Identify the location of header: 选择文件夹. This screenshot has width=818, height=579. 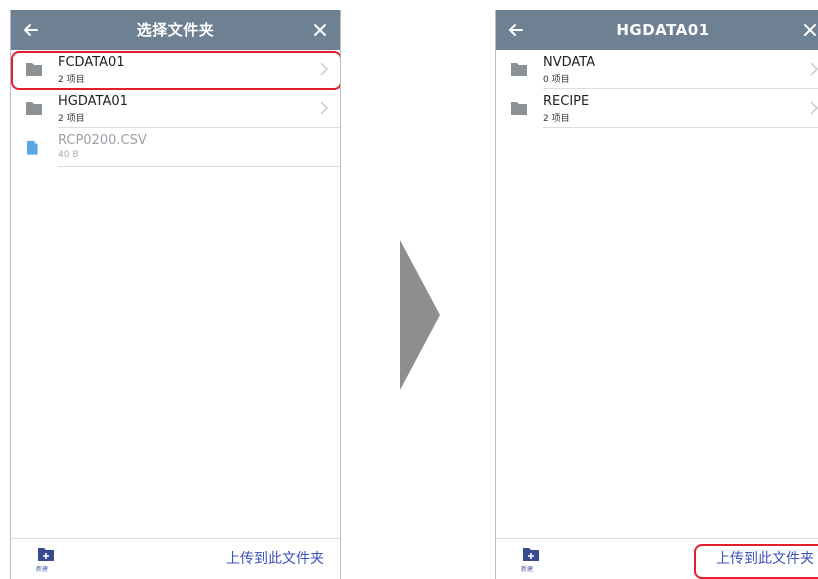
(175, 30).